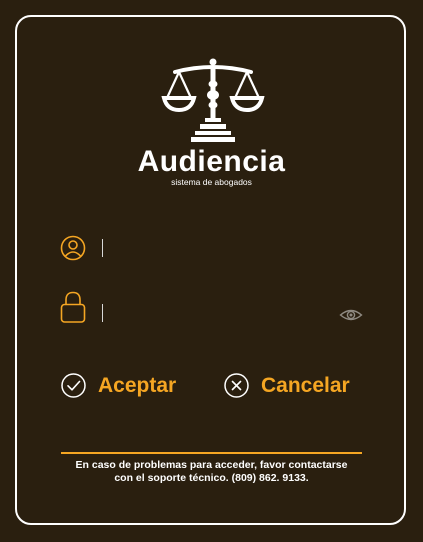  I want to click on password-caret, so click(102, 313).